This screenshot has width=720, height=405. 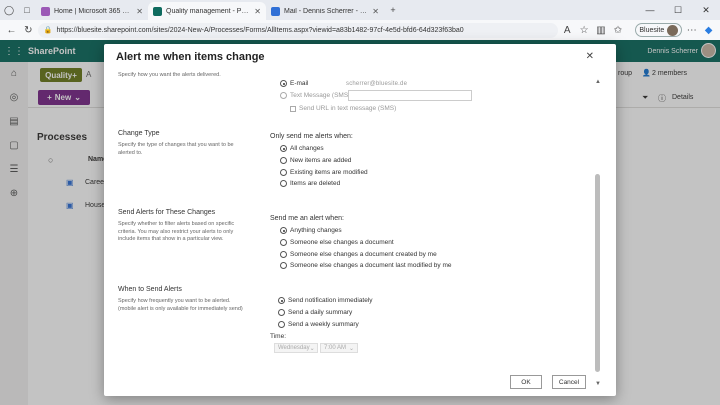 I want to click on frequency-option: Send a weekly summary, so click(x=318, y=324).